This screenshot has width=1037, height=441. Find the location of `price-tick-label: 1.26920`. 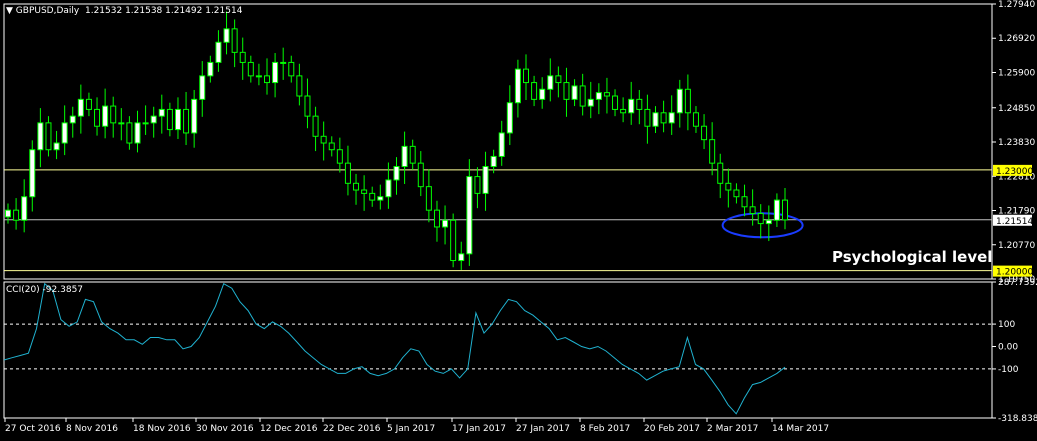

price-tick-label: 1.26920 is located at coordinates (1016, 39).